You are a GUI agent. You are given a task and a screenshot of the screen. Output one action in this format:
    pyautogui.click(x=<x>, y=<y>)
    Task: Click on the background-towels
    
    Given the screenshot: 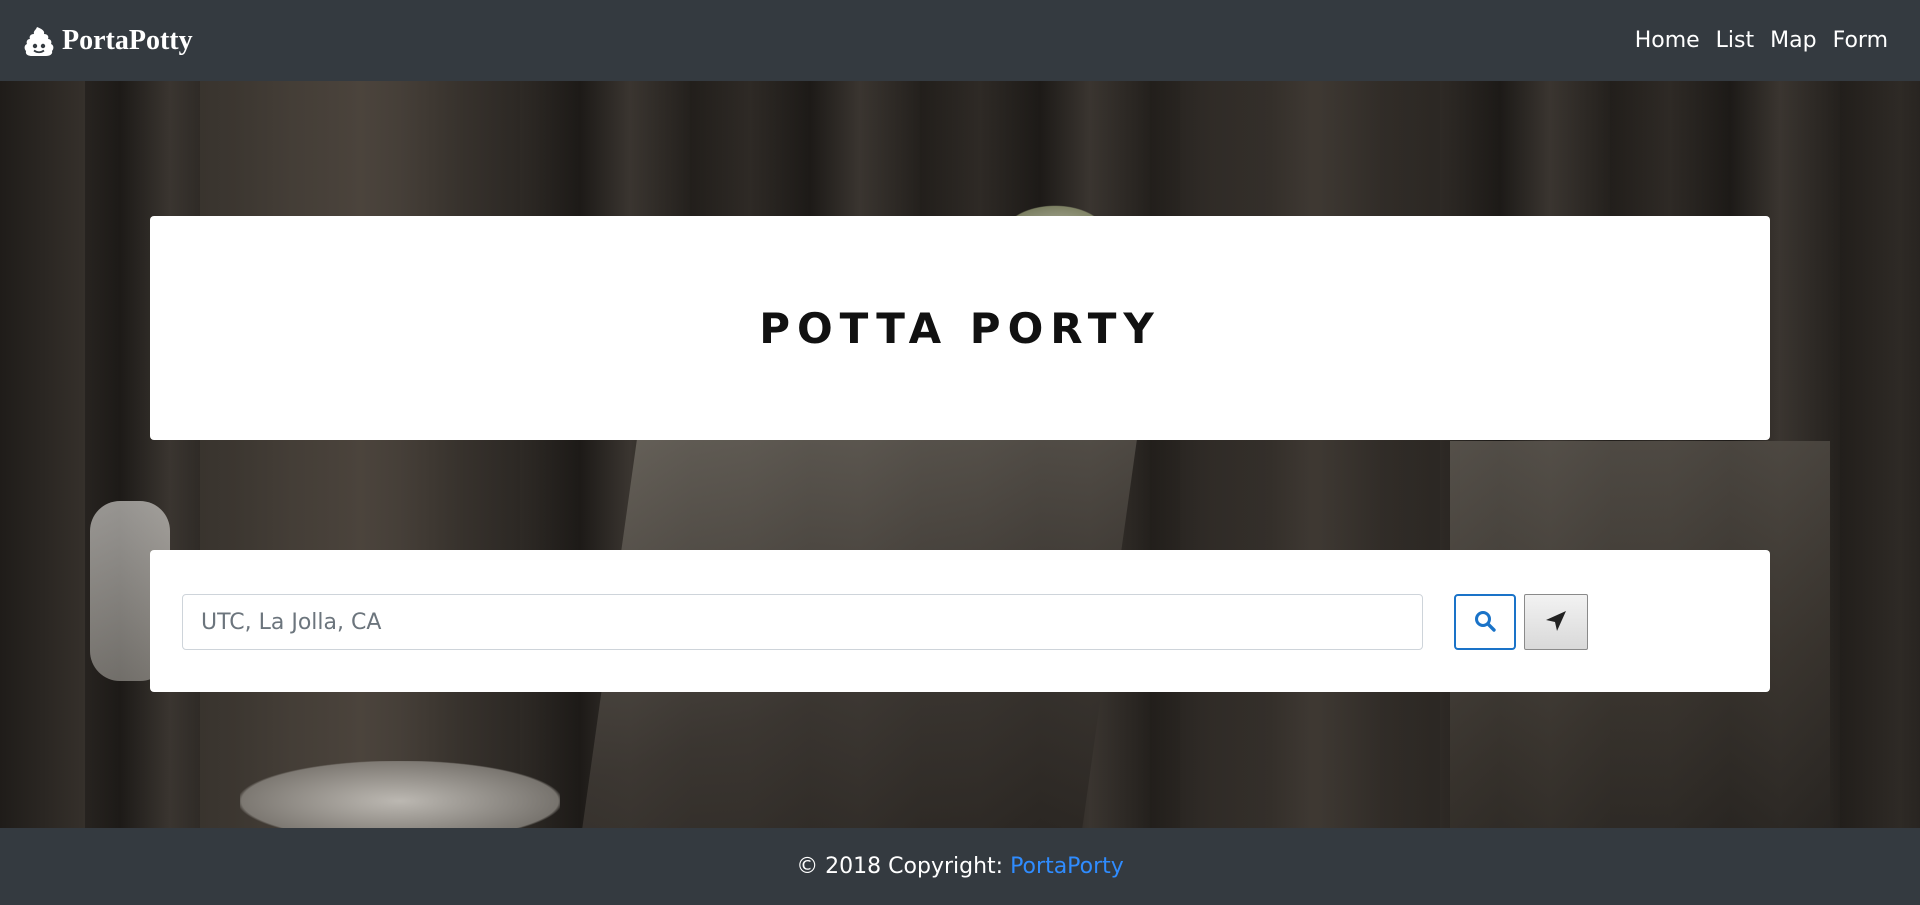 What is the action you would take?
    pyautogui.click(x=400, y=794)
    